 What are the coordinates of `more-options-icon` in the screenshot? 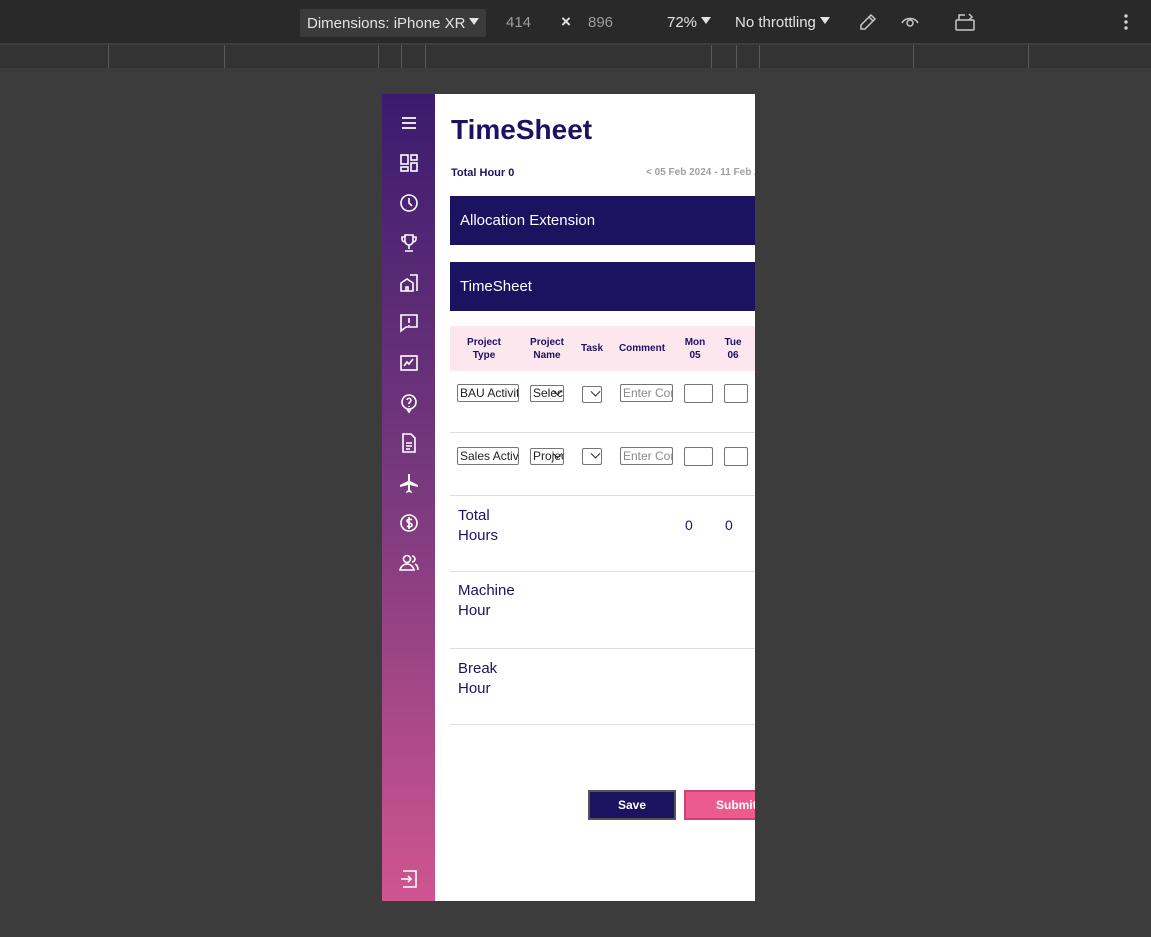 It's located at (1126, 22).